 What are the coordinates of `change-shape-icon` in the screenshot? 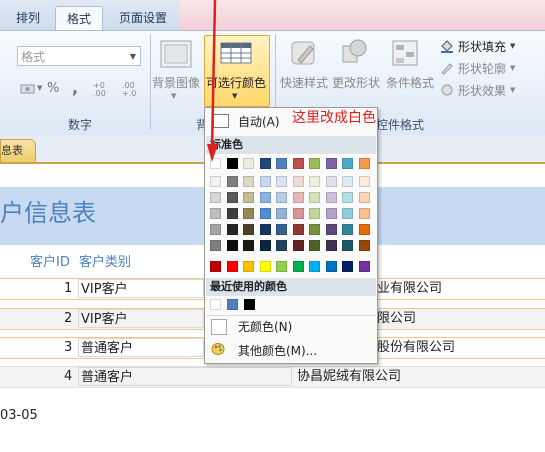 It's located at (354, 53).